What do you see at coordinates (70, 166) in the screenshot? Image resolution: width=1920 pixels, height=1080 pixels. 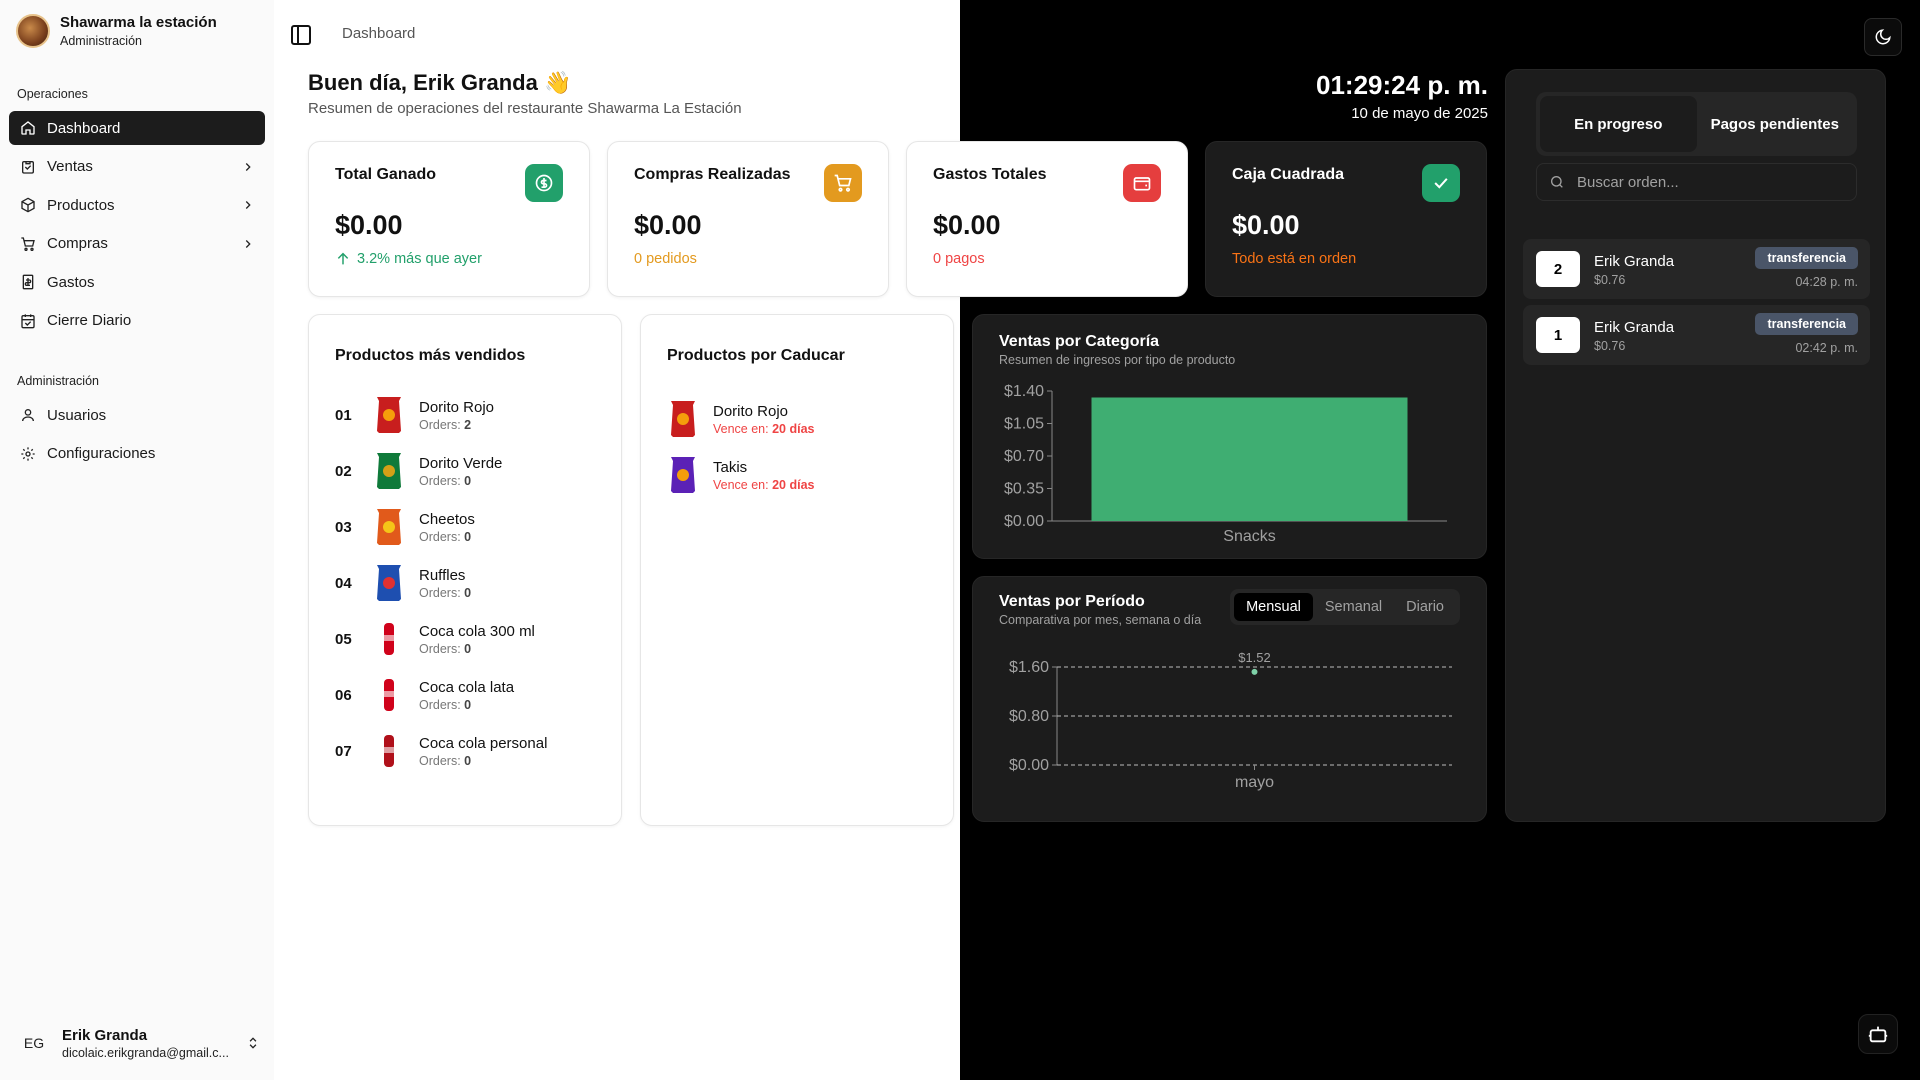 I see `sidebar-item-label: Ventas` at bounding box center [70, 166].